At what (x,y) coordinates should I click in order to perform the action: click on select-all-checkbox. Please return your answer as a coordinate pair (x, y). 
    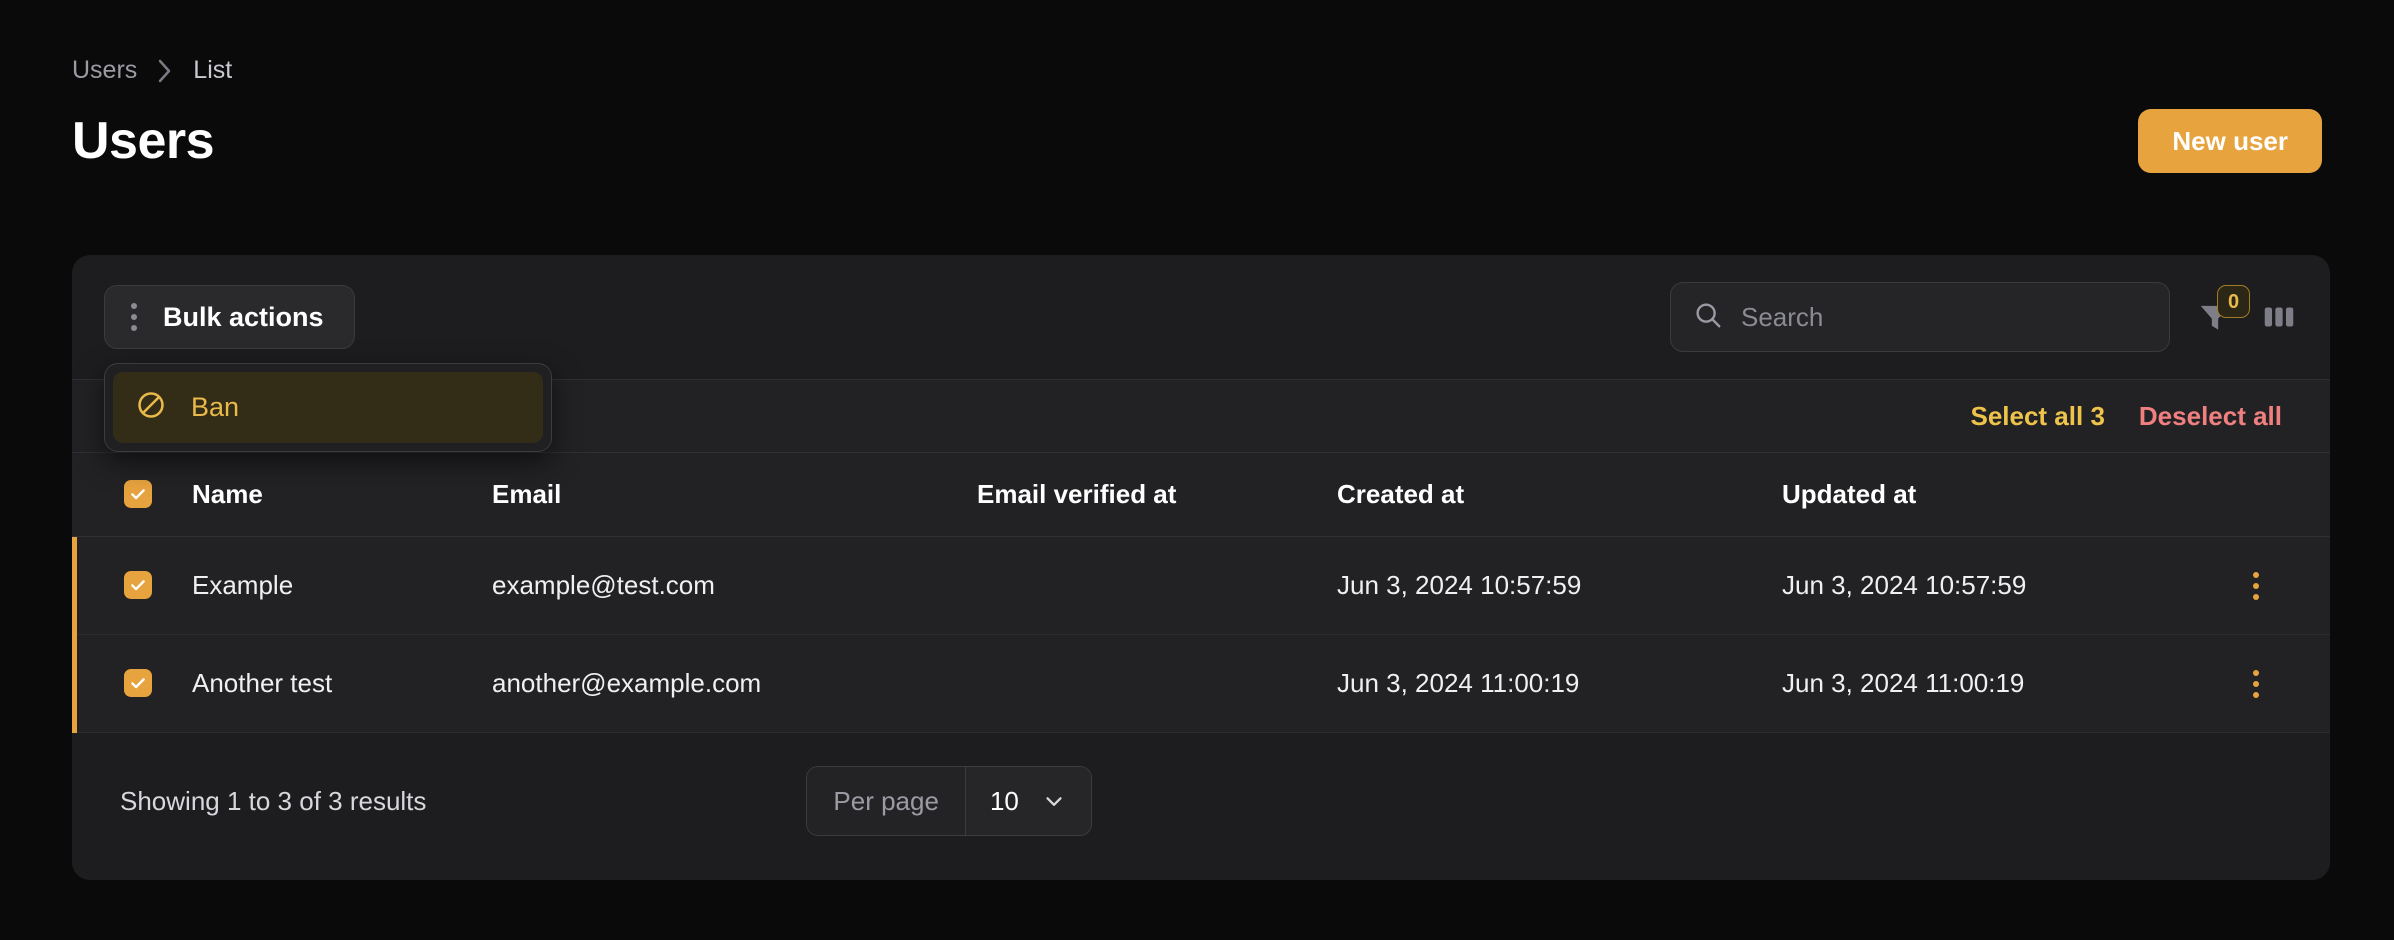
    Looking at the image, I should click on (138, 494).